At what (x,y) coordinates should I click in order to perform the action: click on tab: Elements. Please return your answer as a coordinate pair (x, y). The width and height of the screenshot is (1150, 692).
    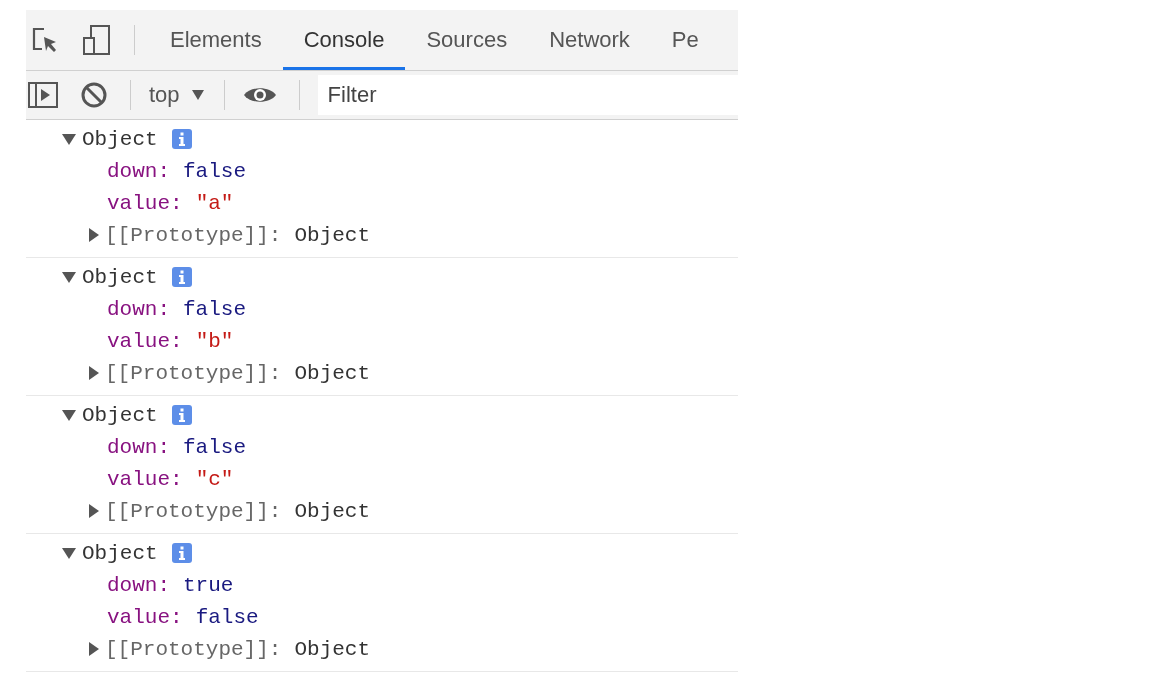
    Looking at the image, I should click on (216, 40).